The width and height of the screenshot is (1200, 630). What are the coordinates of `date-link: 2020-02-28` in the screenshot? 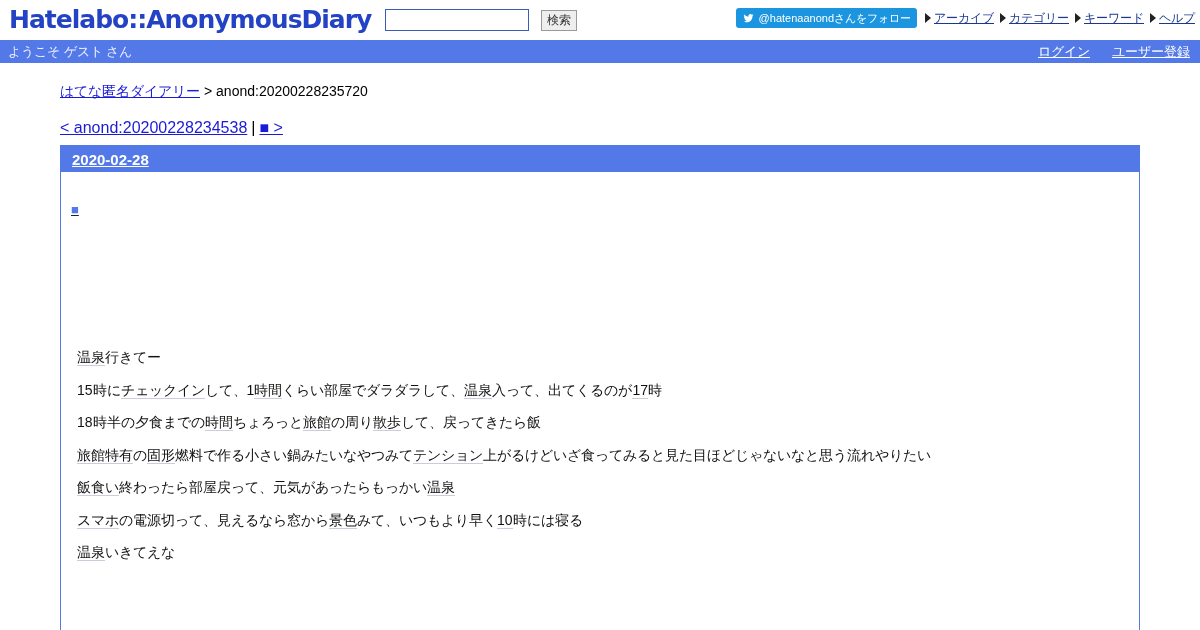 It's located at (110, 159).